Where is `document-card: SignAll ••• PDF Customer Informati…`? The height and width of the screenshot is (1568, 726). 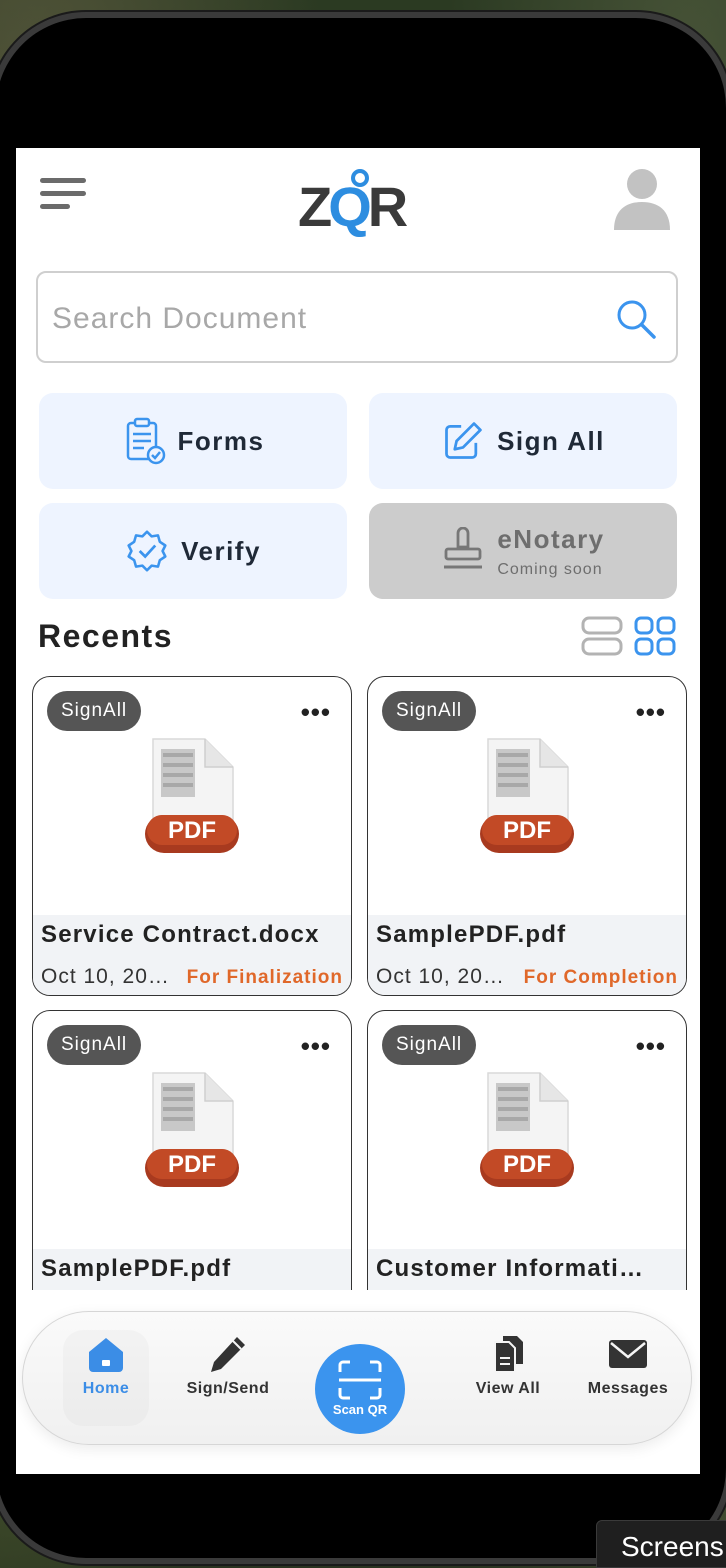
document-card: SignAll ••• PDF Customer Informati… is located at coordinates (527, 1170).